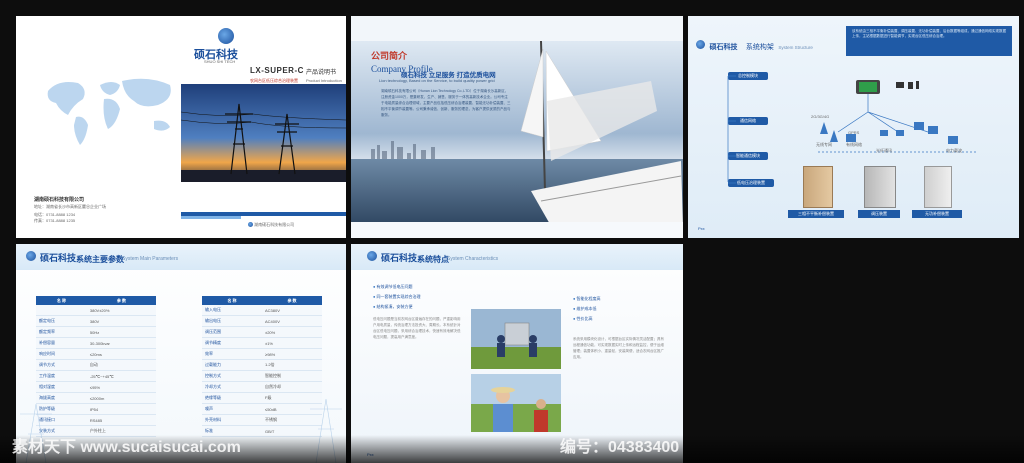 Image resolution: width=1024 pixels, height=463 pixels. Describe the element at coordinates (818, 187) in the screenshot. I see `cabinet-three-phase` at that location.